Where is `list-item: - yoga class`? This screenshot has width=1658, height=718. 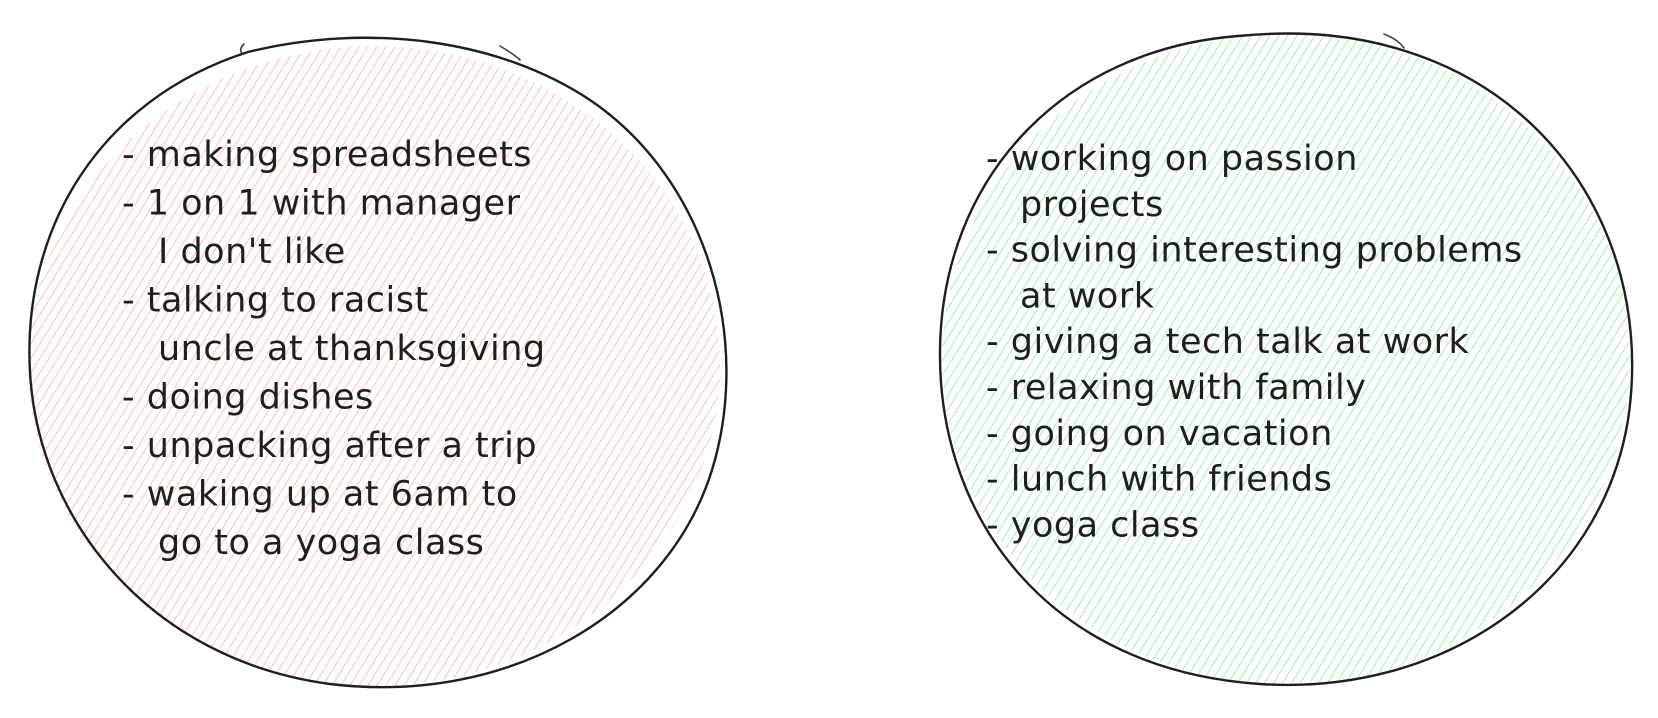
list-item: - yoga class is located at coordinates (1093, 525).